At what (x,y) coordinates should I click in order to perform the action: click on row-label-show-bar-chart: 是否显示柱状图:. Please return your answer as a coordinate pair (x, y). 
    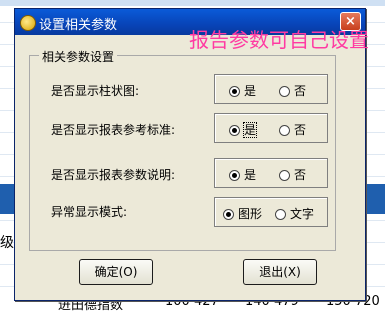
    Looking at the image, I should click on (95, 91).